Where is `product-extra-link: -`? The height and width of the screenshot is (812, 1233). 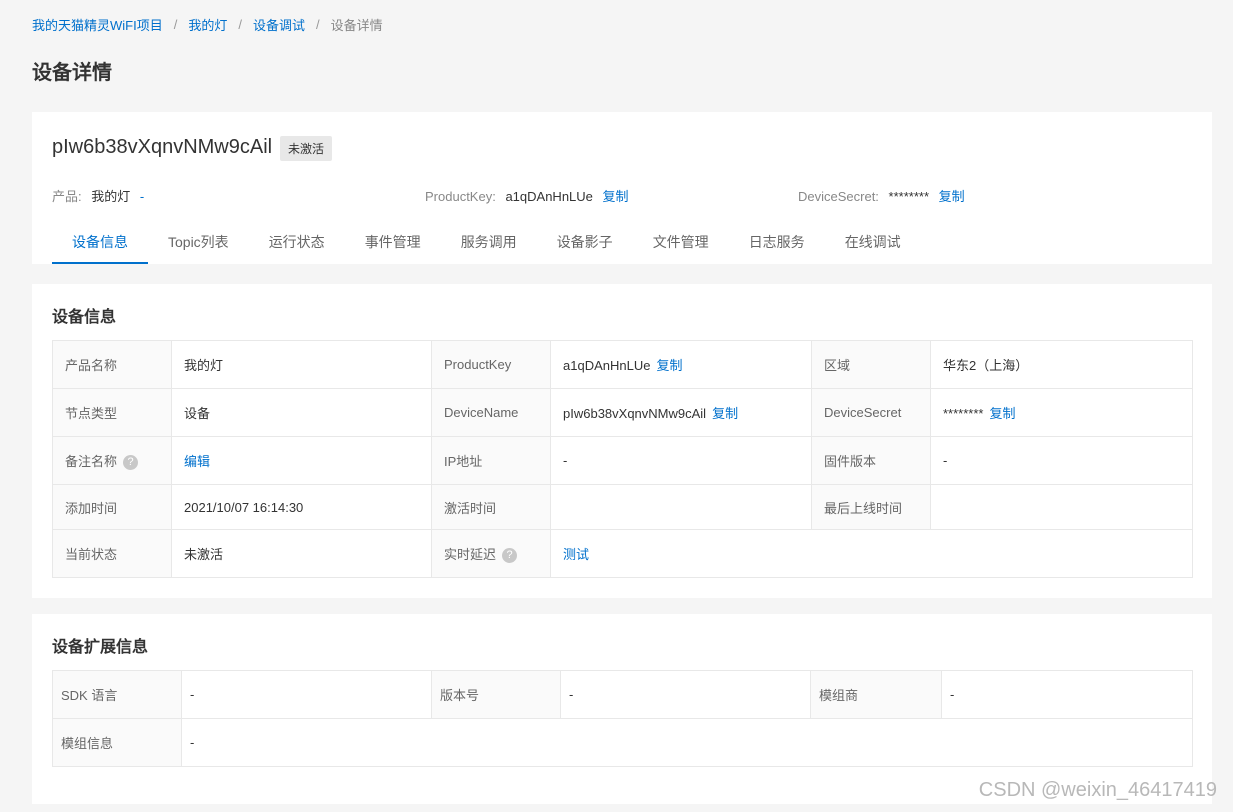 product-extra-link: - is located at coordinates (142, 196).